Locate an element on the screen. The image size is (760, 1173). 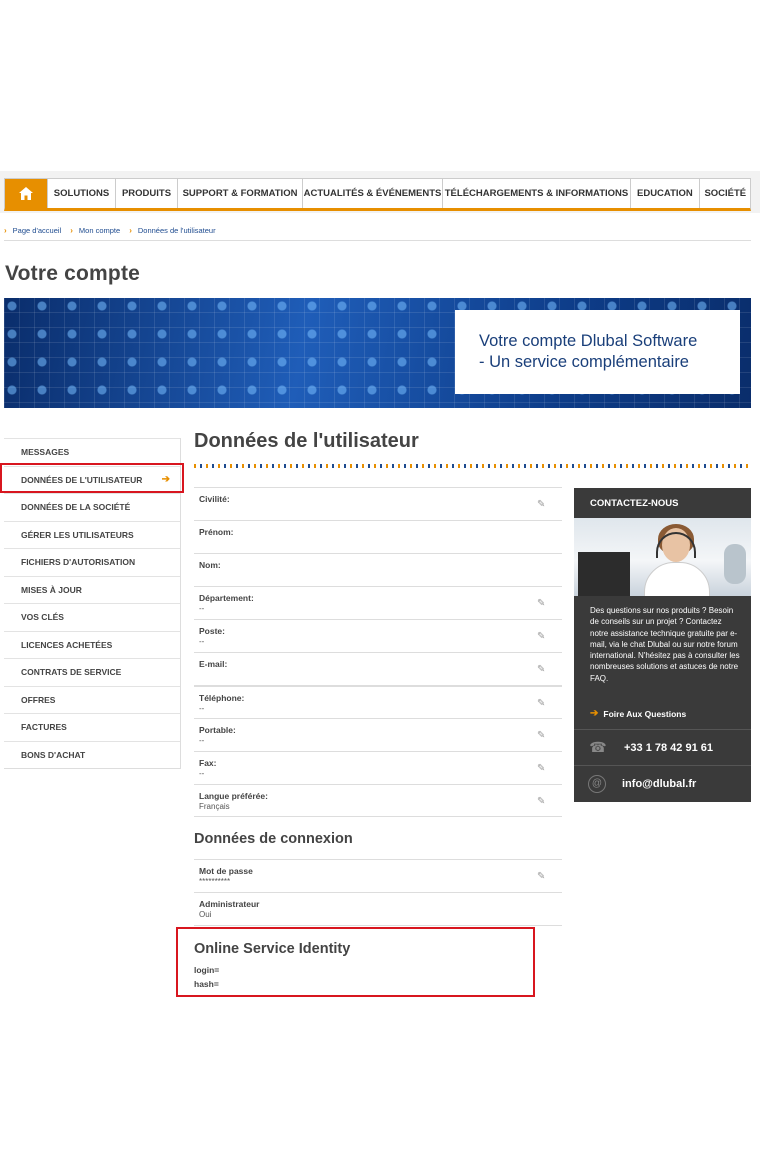
field-portable: Portable: -- ✎ is located at coordinates (378, 734).